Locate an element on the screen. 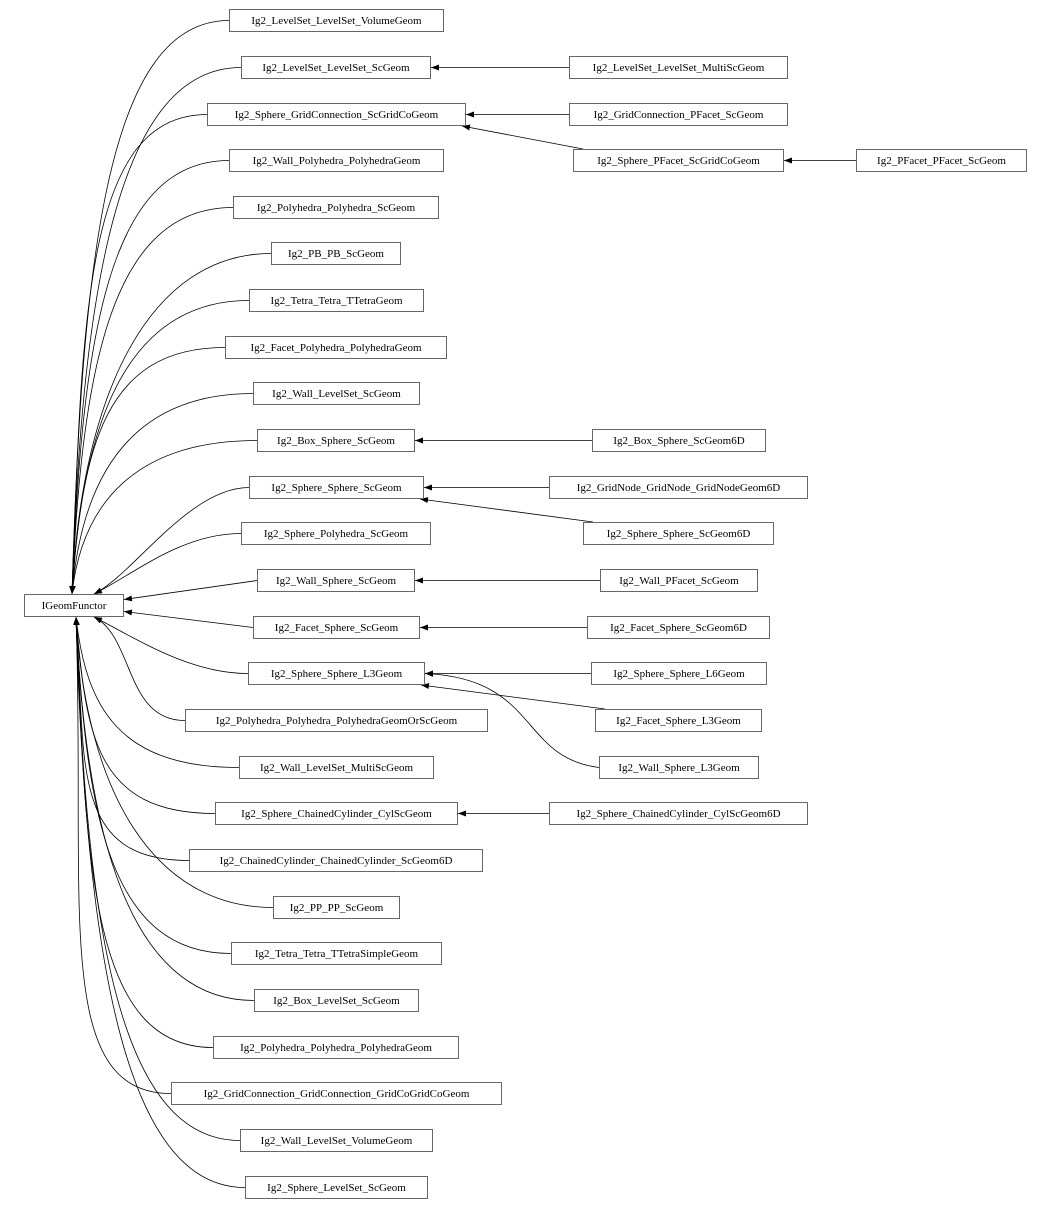 The image size is (1052, 1210). root-class-node: IGeomFunctor is located at coordinates (74, 605).